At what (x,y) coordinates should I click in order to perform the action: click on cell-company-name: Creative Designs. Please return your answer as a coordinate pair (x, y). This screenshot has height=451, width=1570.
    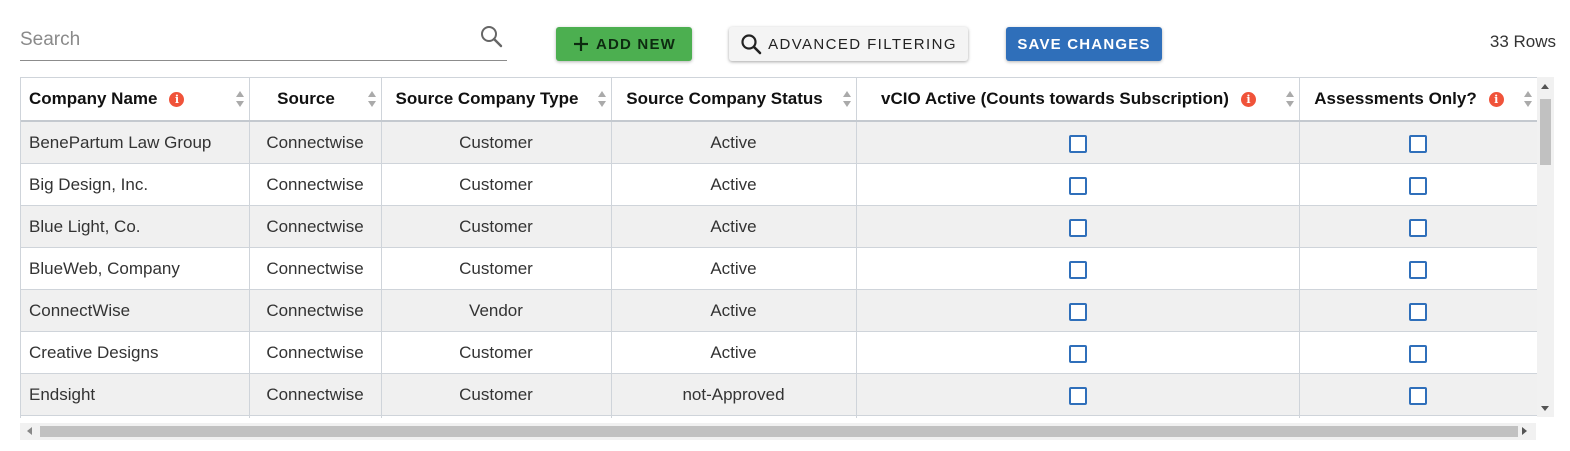
    Looking at the image, I should click on (135, 352).